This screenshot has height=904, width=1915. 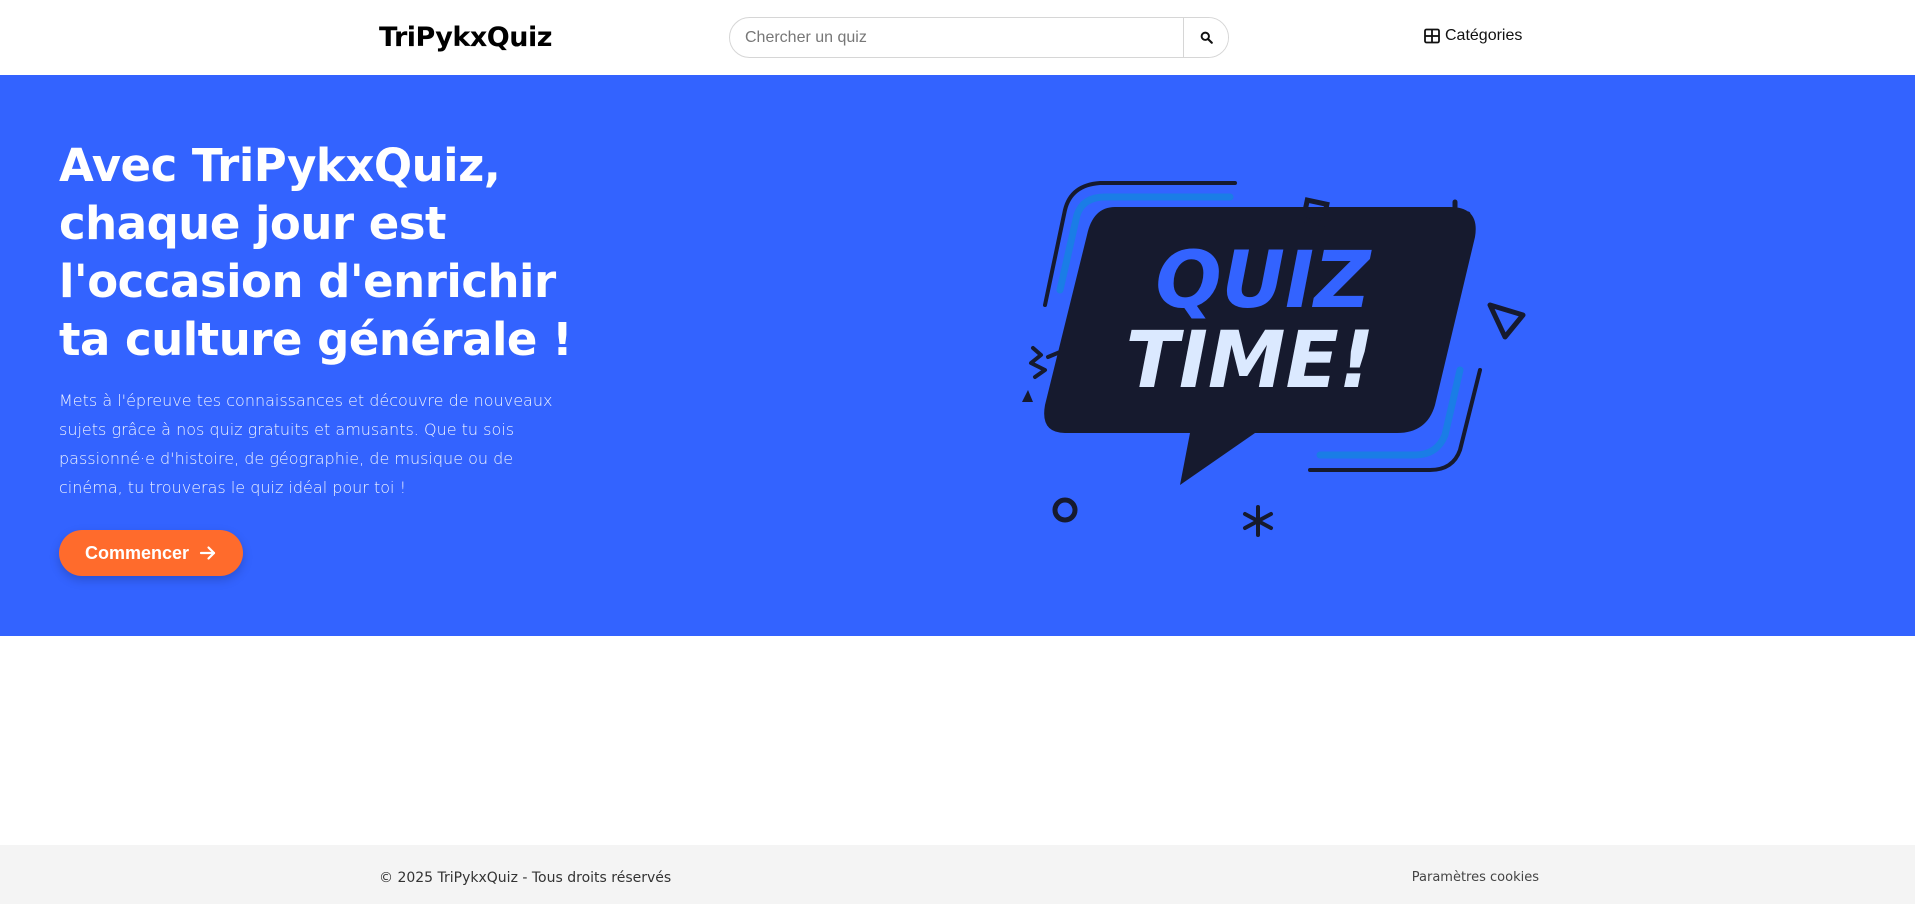 What do you see at coordinates (1250, 361) in the screenshot?
I see `time-text: TIME!` at bounding box center [1250, 361].